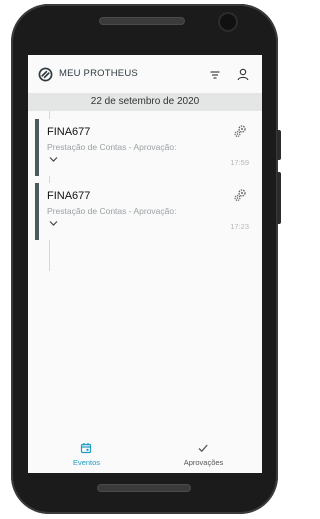  Describe the element at coordinates (145, 74) in the screenshot. I see `app-header: MEU PROTHEUS` at that location.